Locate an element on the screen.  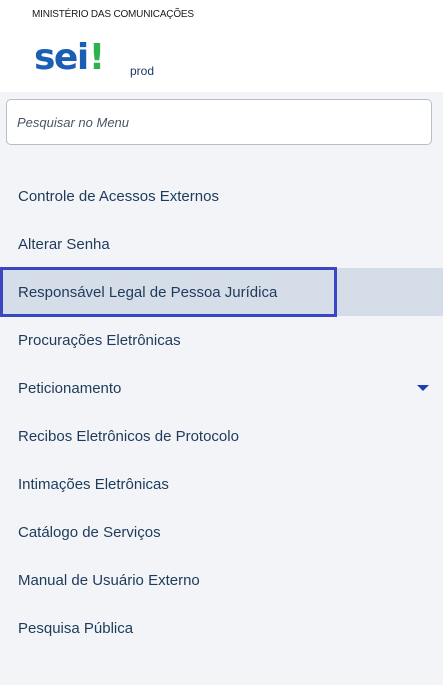
header: MINISTÉRIO DAS COMUNICAÇÕES sei! prod is located at coordinates (221, 46).